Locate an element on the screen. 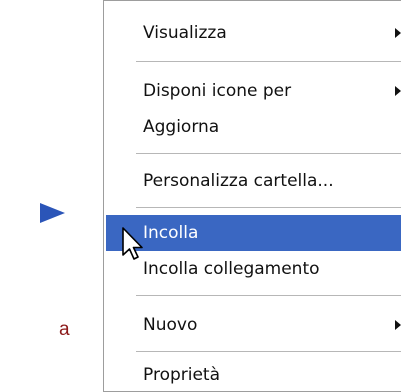 This screenshot has height=392, width=401. menu-item-proprieta: Proprietà is located at coordinates (253, 374).